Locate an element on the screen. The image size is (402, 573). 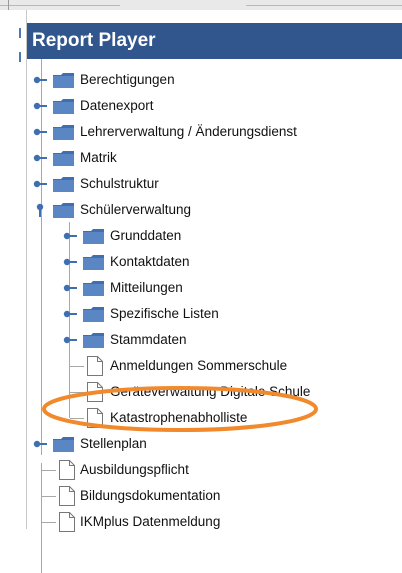
toolbar-grip is located at coordinates (8, 5).